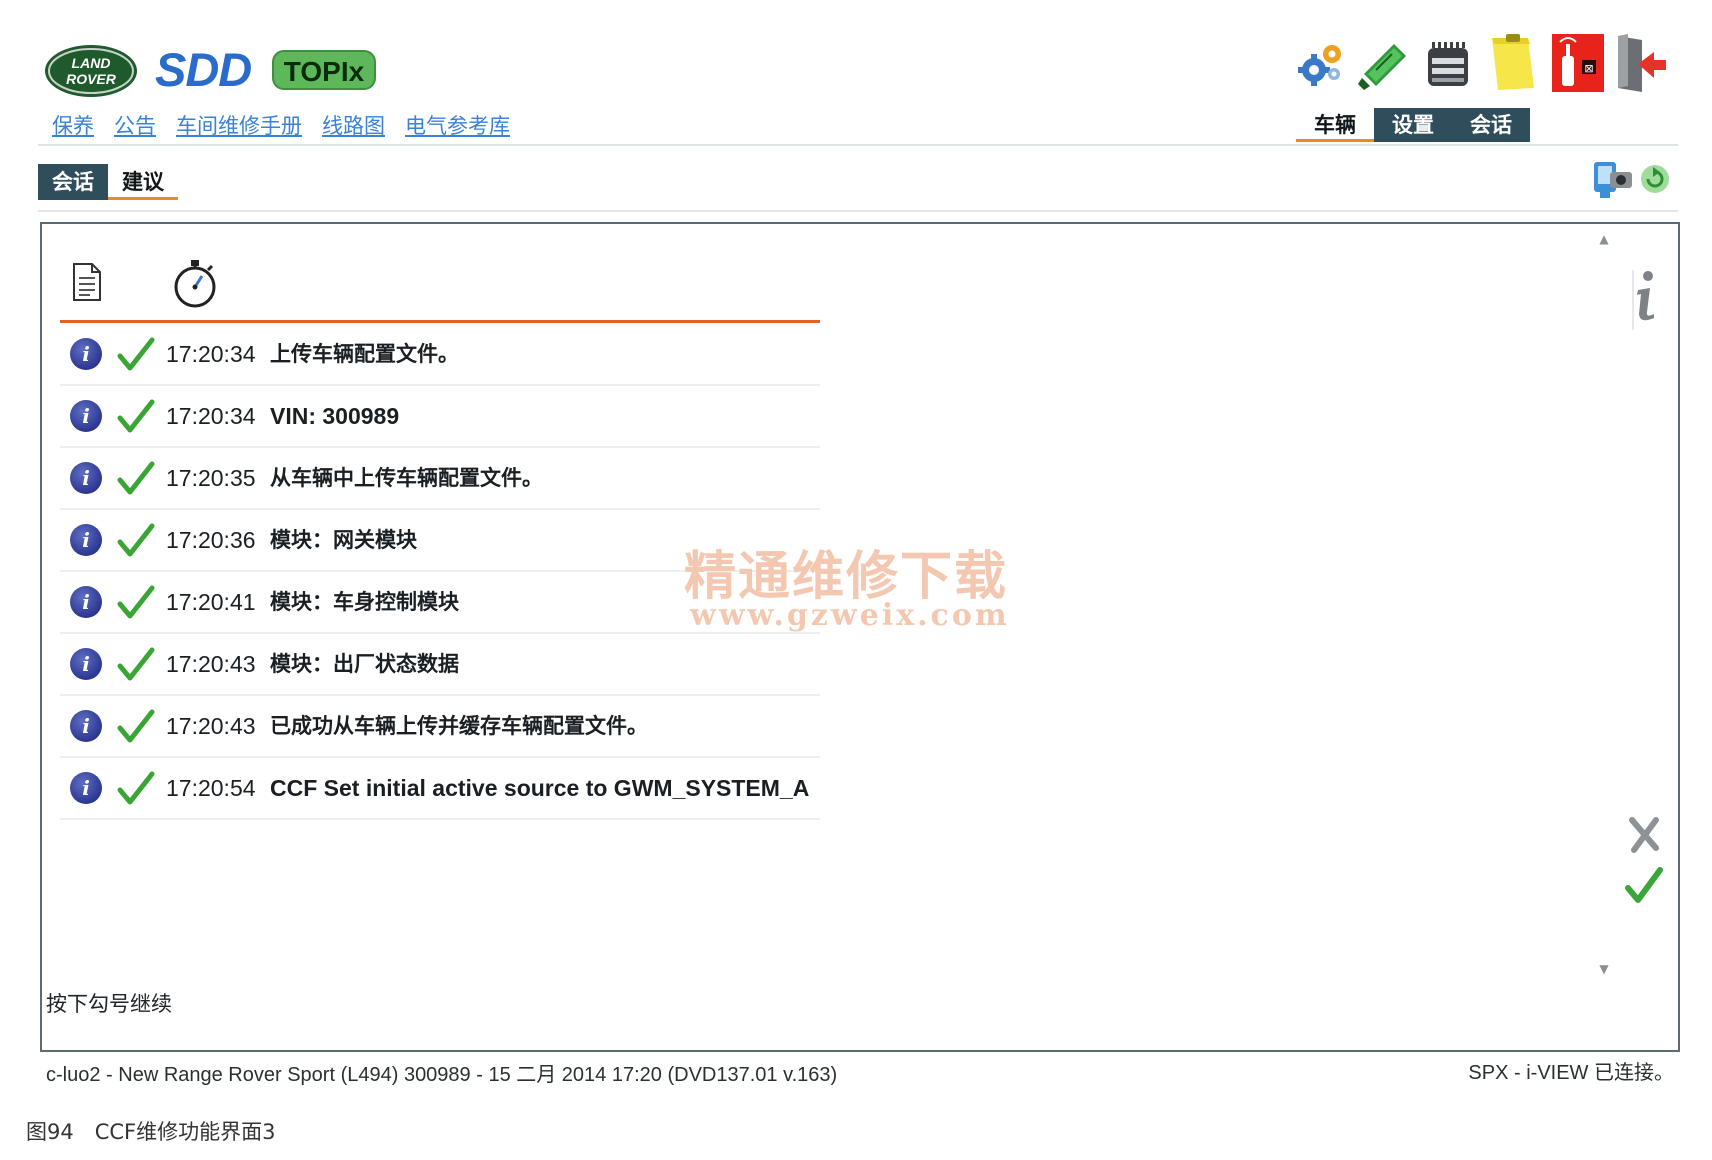 This screenshot has height=1160, width=1712. What do you see at coordinates (1644, 834) in the screenshot?
I see `cancel-x-icon` at bounding box center [1644, 834].